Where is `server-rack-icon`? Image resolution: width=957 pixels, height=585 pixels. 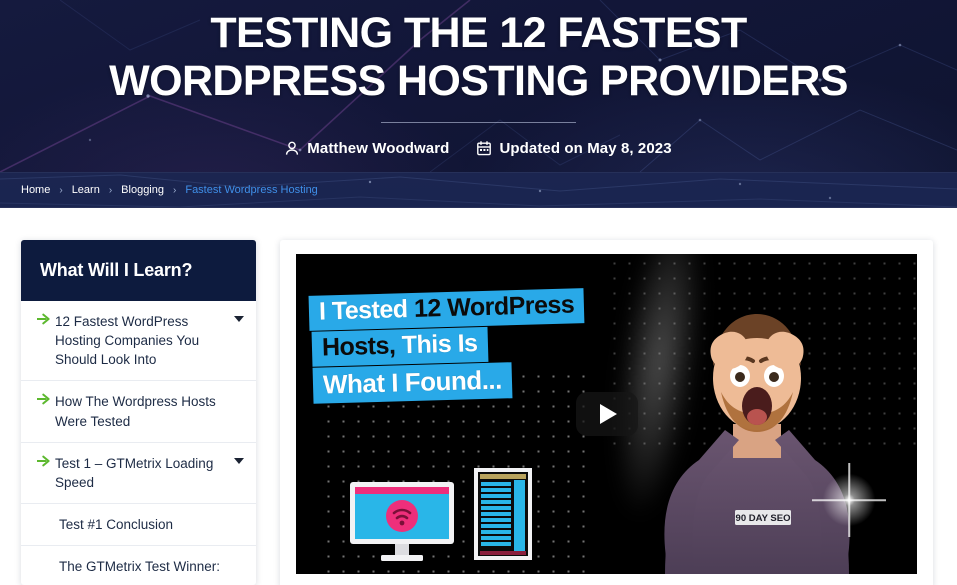 server-rack-icon is located at coordinates (503, 514).